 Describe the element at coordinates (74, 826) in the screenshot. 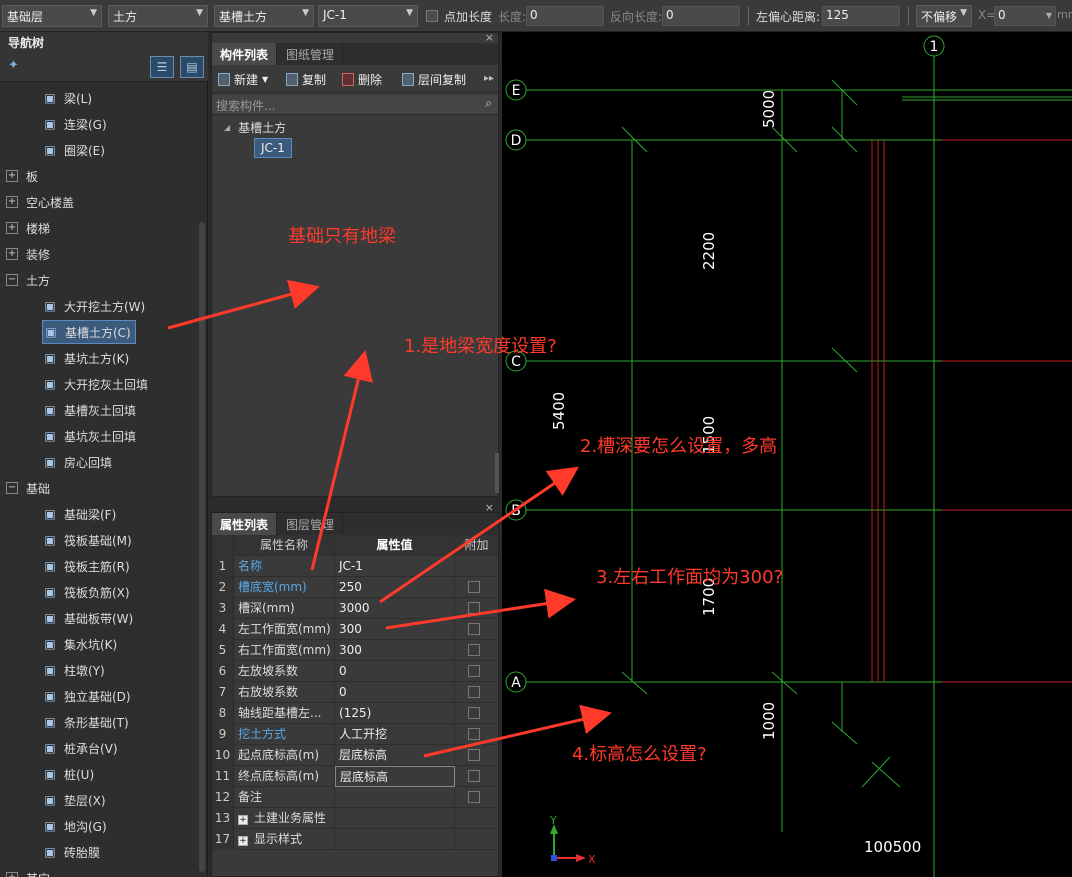

I see `nav-item-28: ▣ 地沟(G)` at that location.